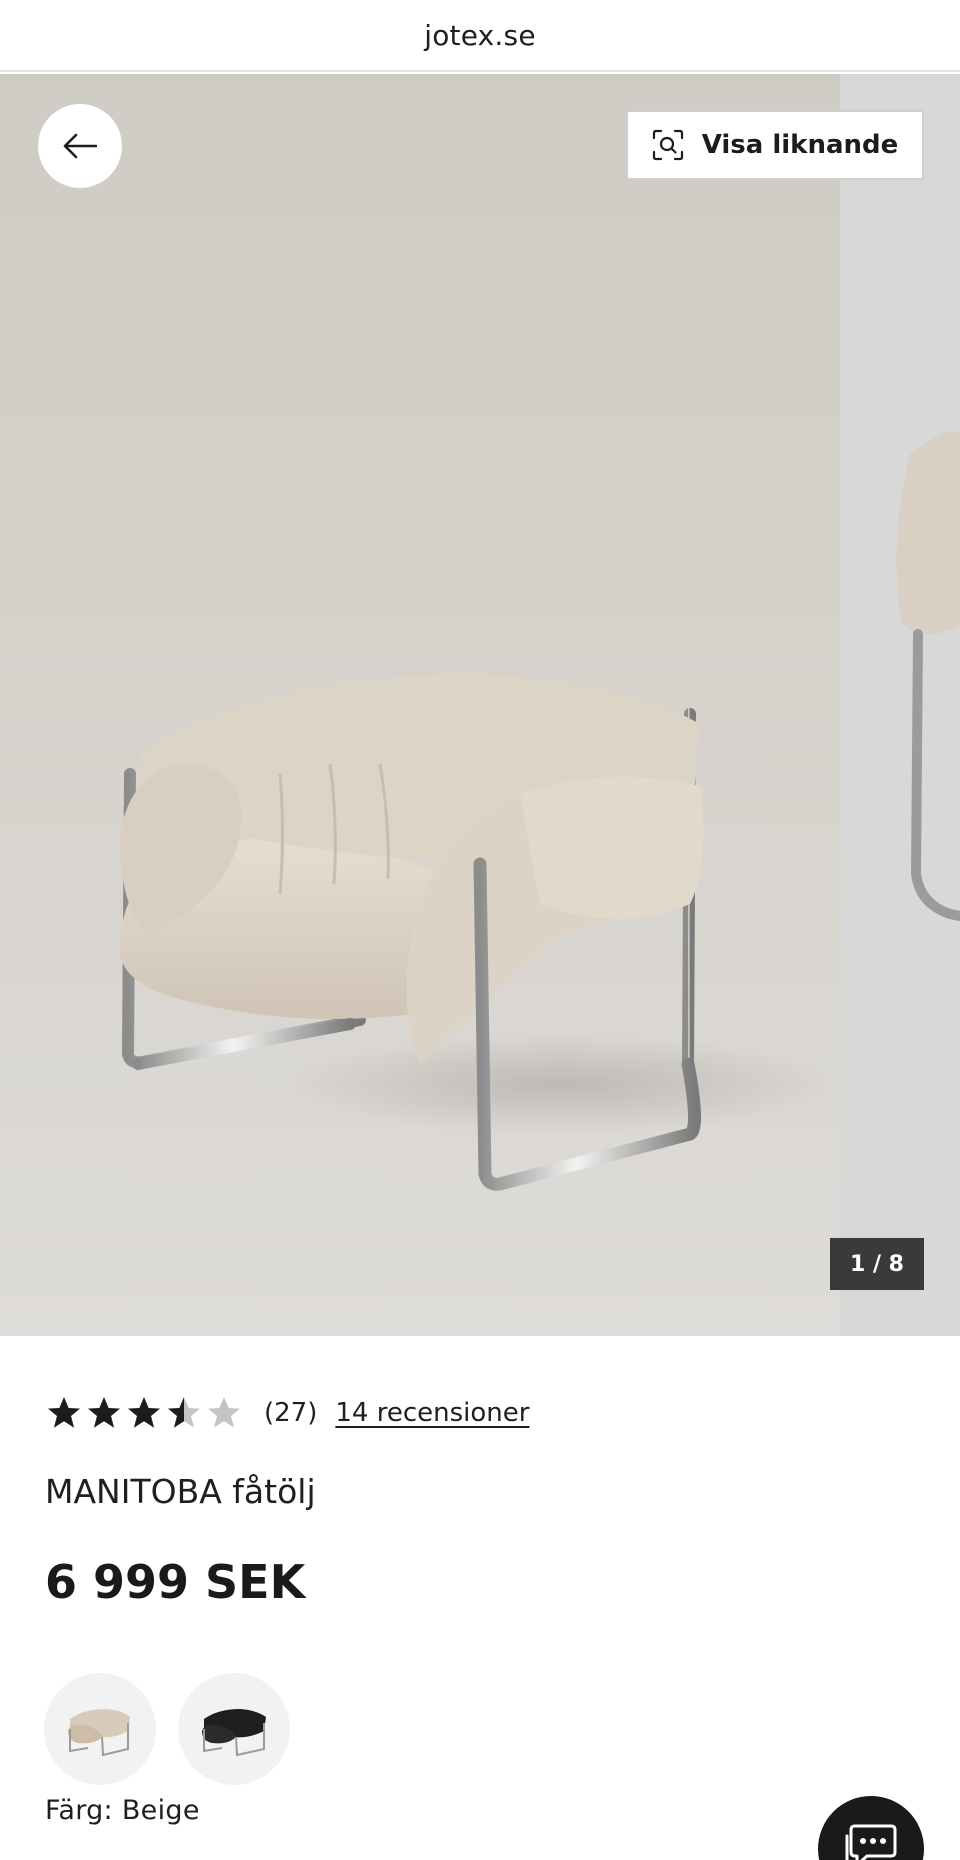 The image size is (960, 1860). I want to click on armchair-black-thumbnail, so click(234, 1733).